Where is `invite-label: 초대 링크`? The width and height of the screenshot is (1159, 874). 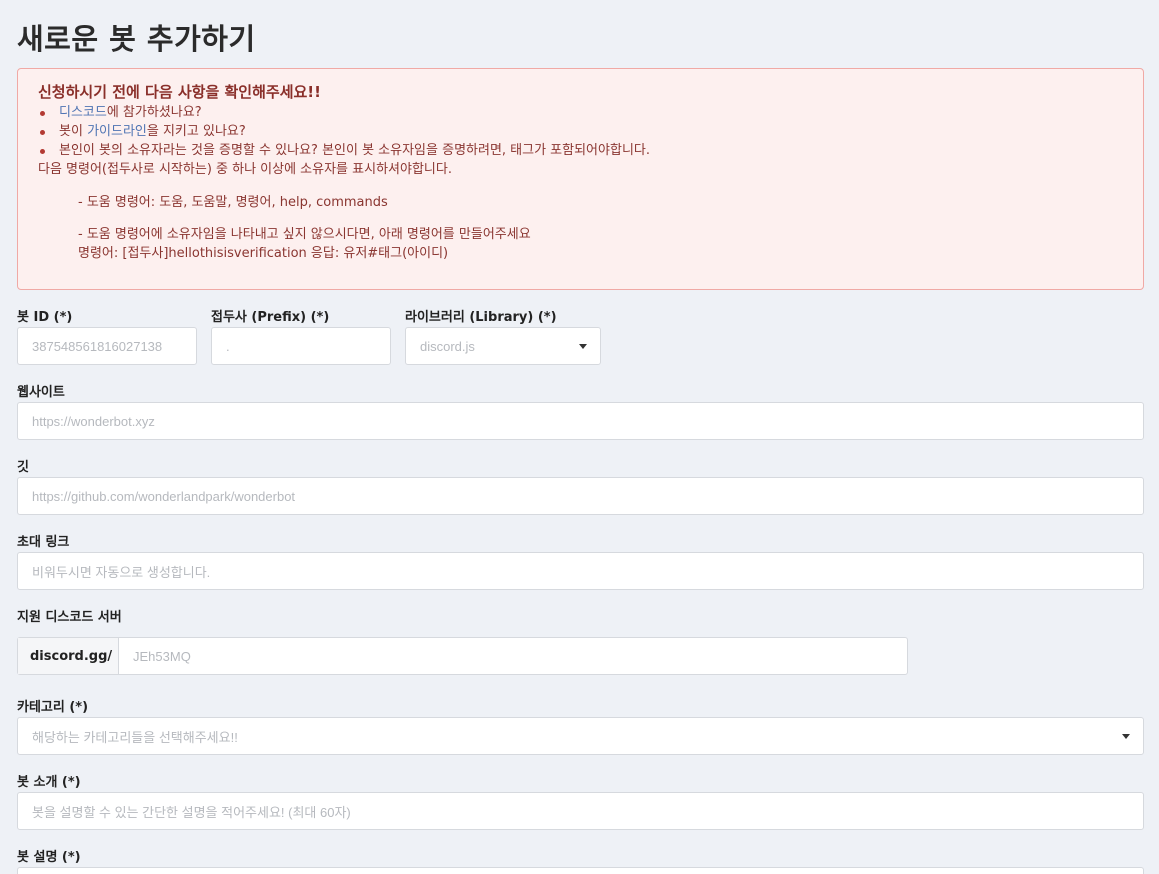 invite-label: 초대 링크 is located at coordinates (43, 542).